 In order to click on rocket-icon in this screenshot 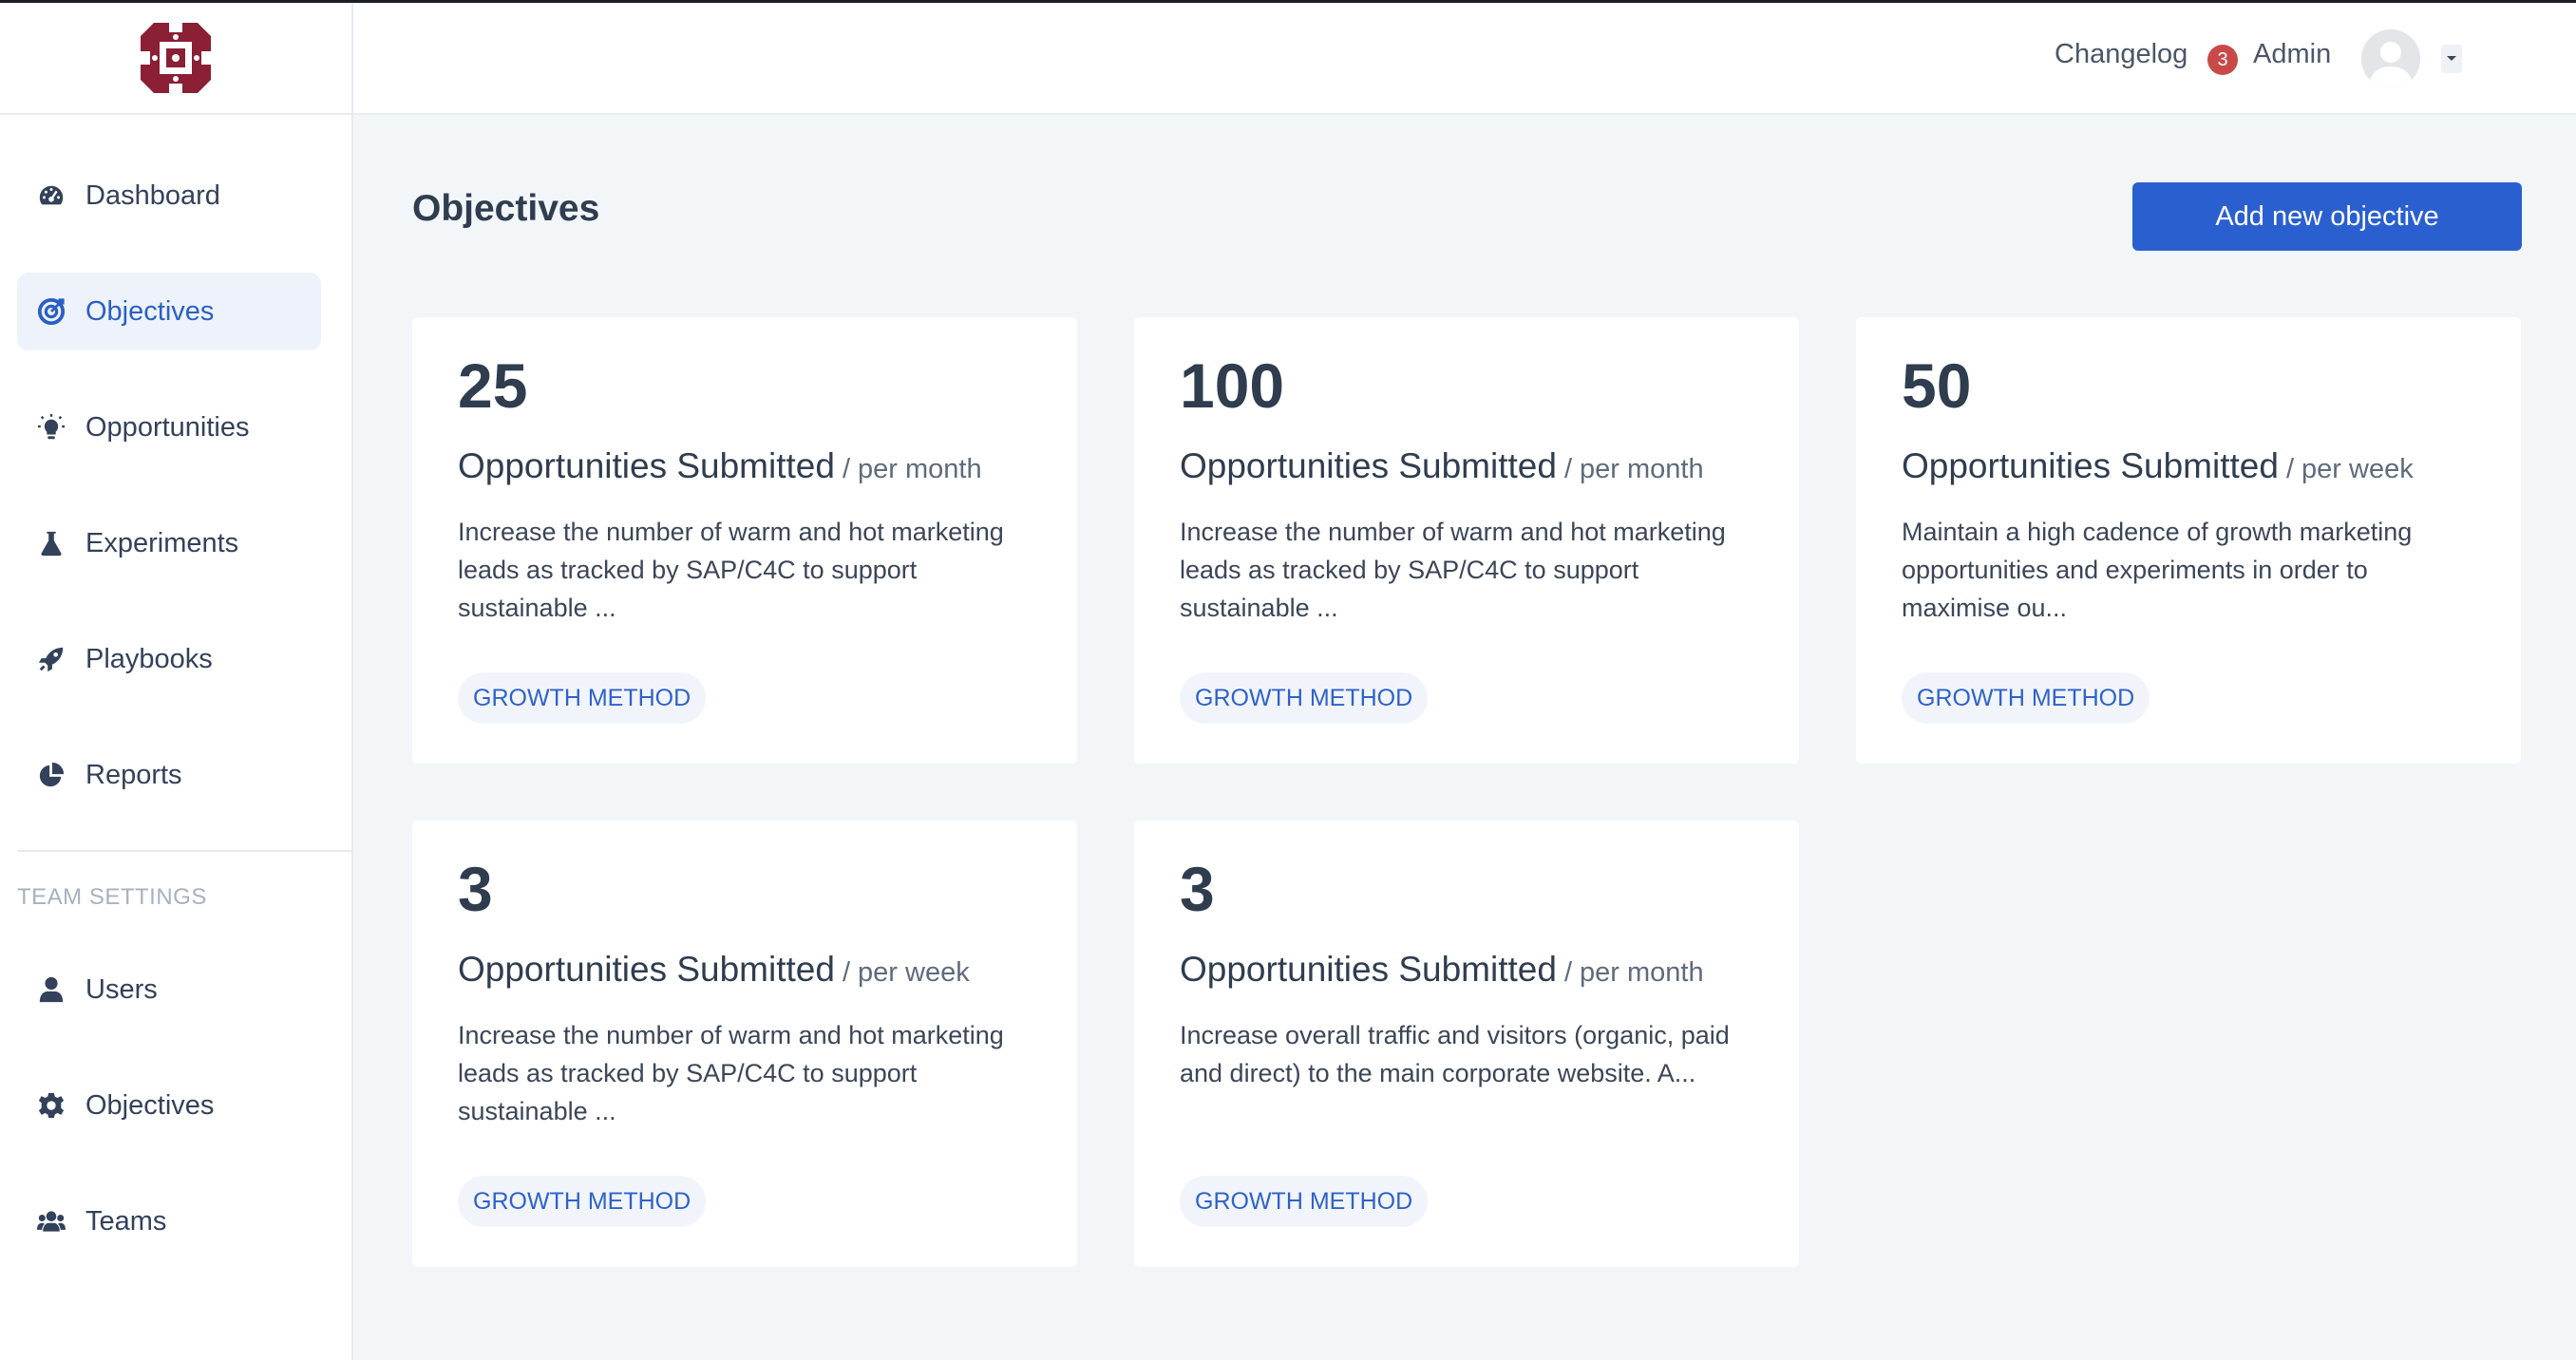, I will do `click(51, 659)`.